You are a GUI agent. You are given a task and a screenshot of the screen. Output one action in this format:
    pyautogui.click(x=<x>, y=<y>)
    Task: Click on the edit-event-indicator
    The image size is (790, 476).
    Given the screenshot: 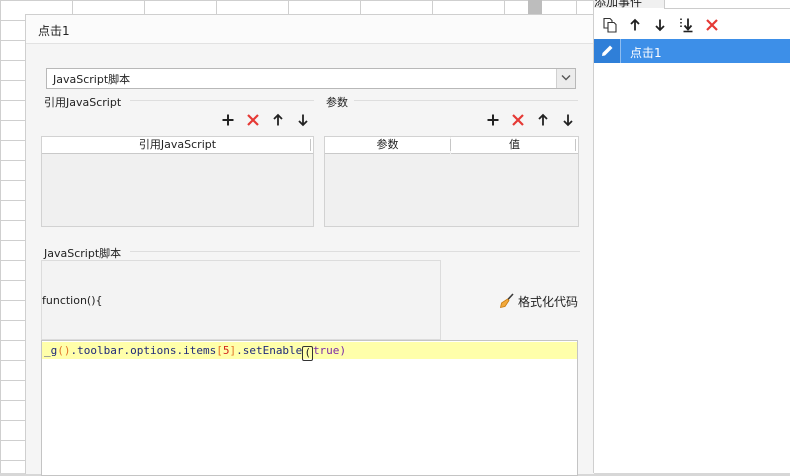 What is the action you would take?
    pyautogui.click(x=607, y=51)
    